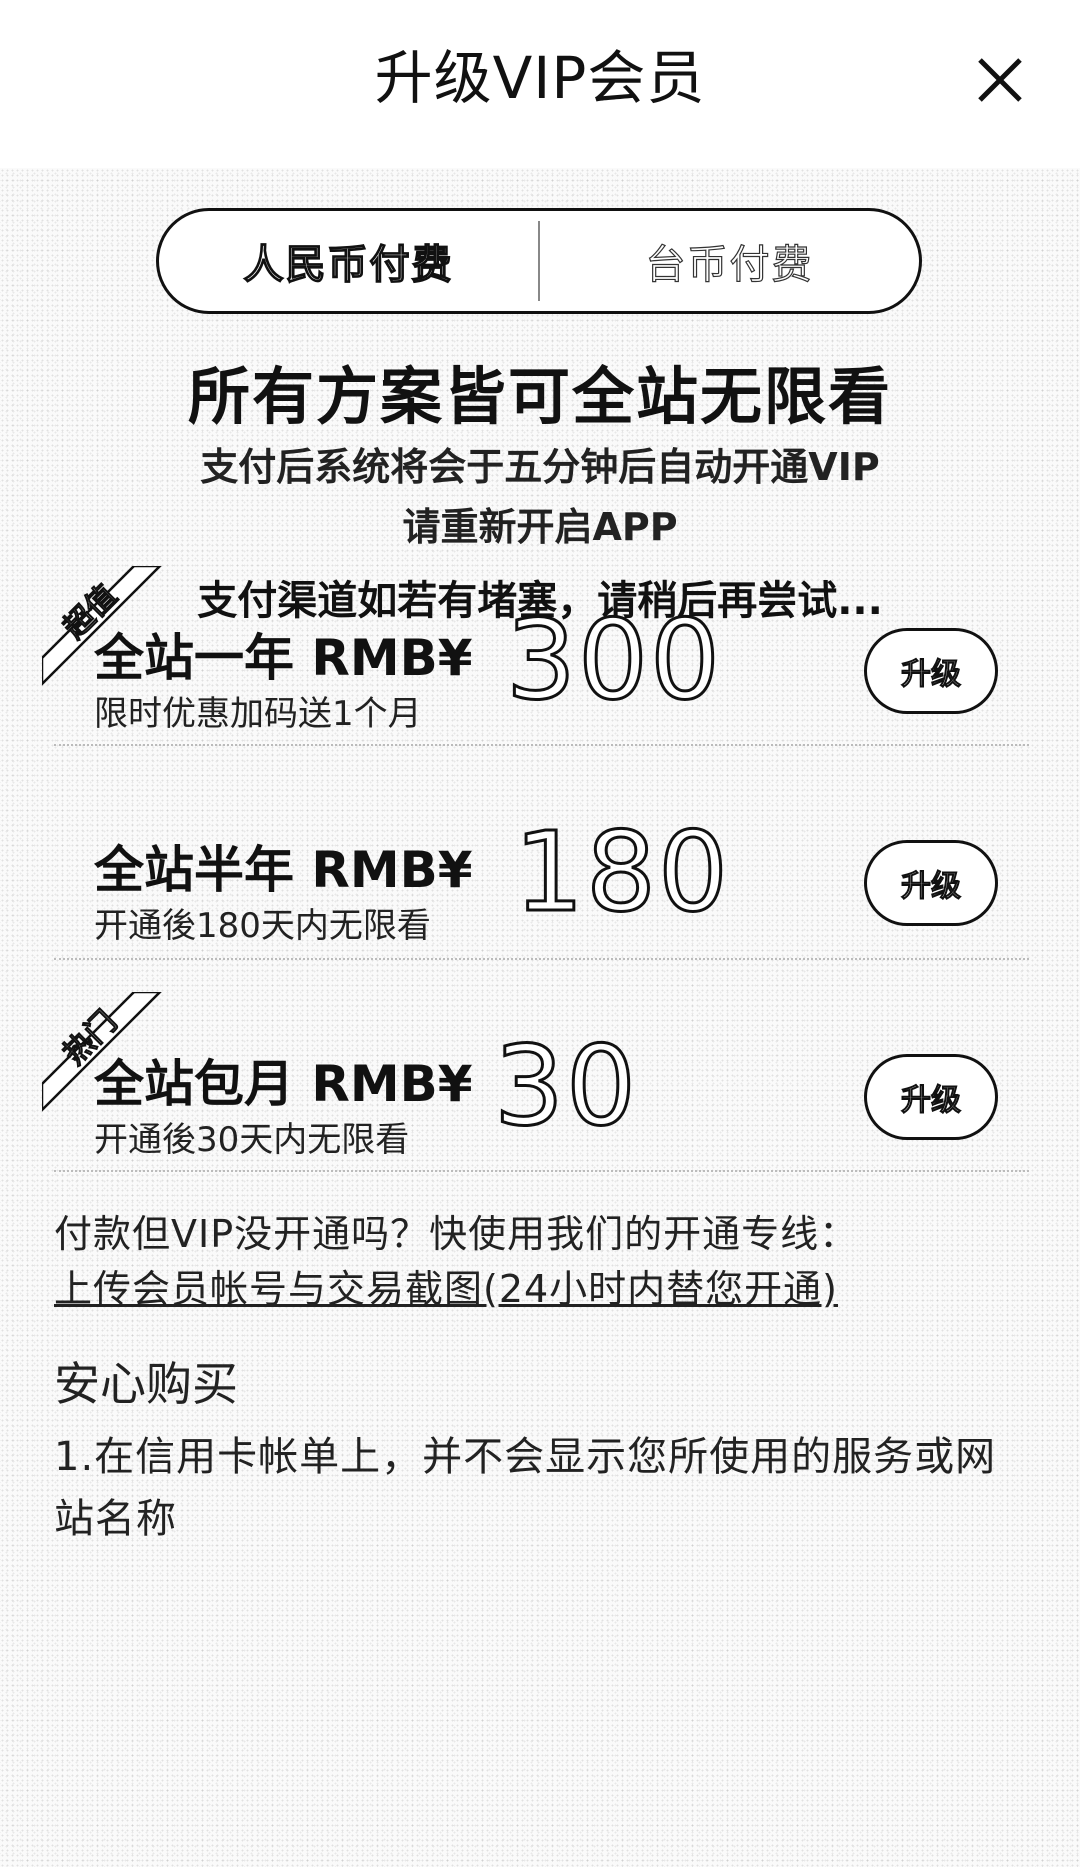 This screenshot has height=1867, width=1080. What do you see at coordinates (146, 1384) in the screenshot?
I see `safe-purchase-title: 安心购买` at bounding box center [146, 1384].